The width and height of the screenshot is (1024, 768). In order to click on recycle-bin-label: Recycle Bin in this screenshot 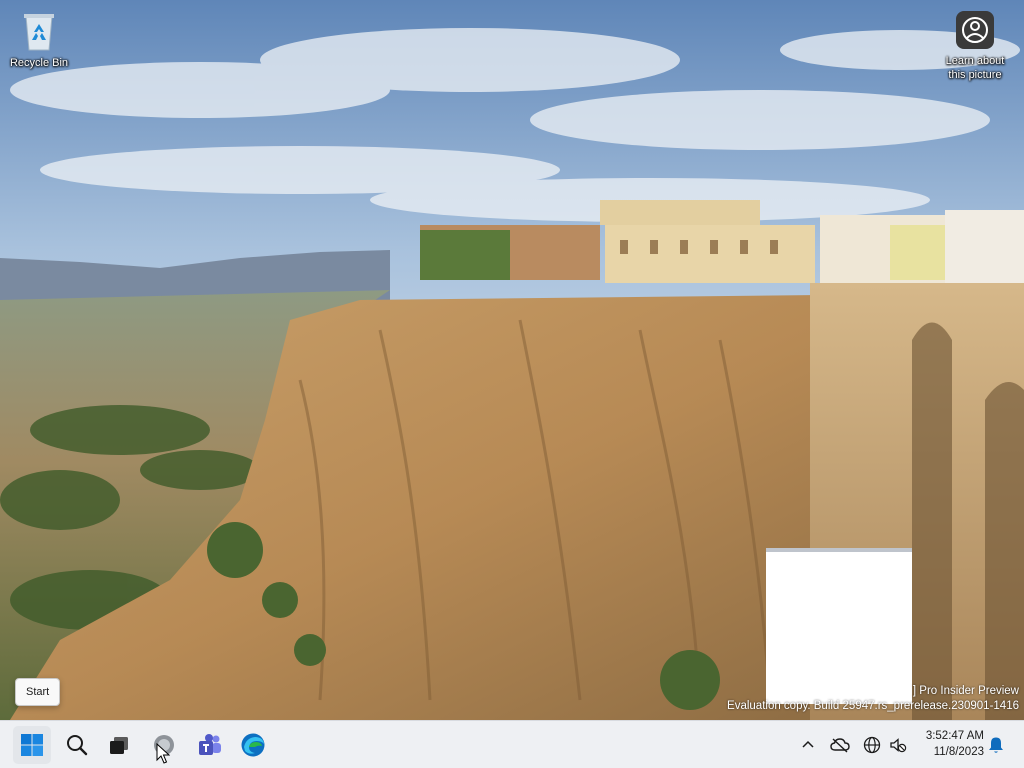, I will do `click(39, 63)`.